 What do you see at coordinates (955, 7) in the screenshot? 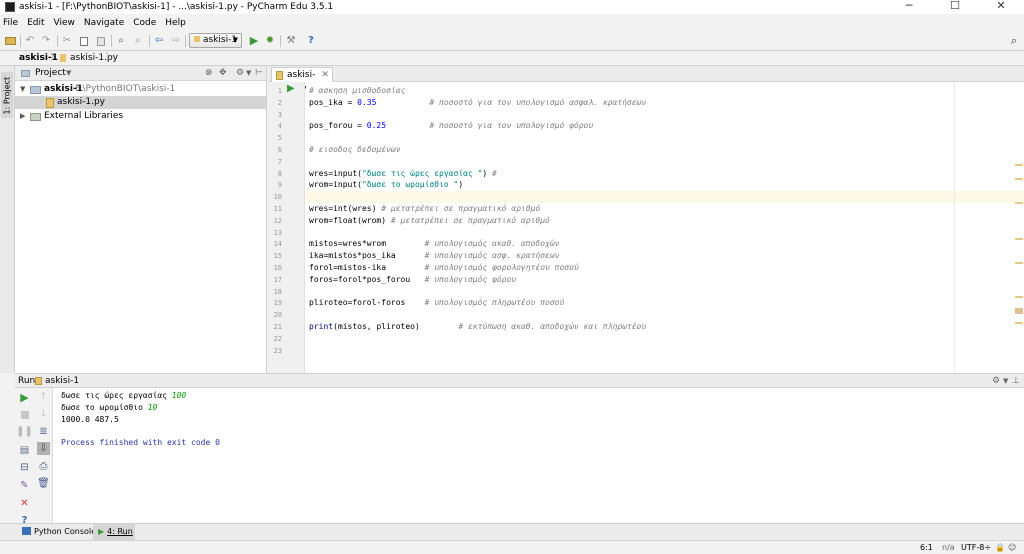
I see `maximize-button: ☐` at bounding box center [955, 7].